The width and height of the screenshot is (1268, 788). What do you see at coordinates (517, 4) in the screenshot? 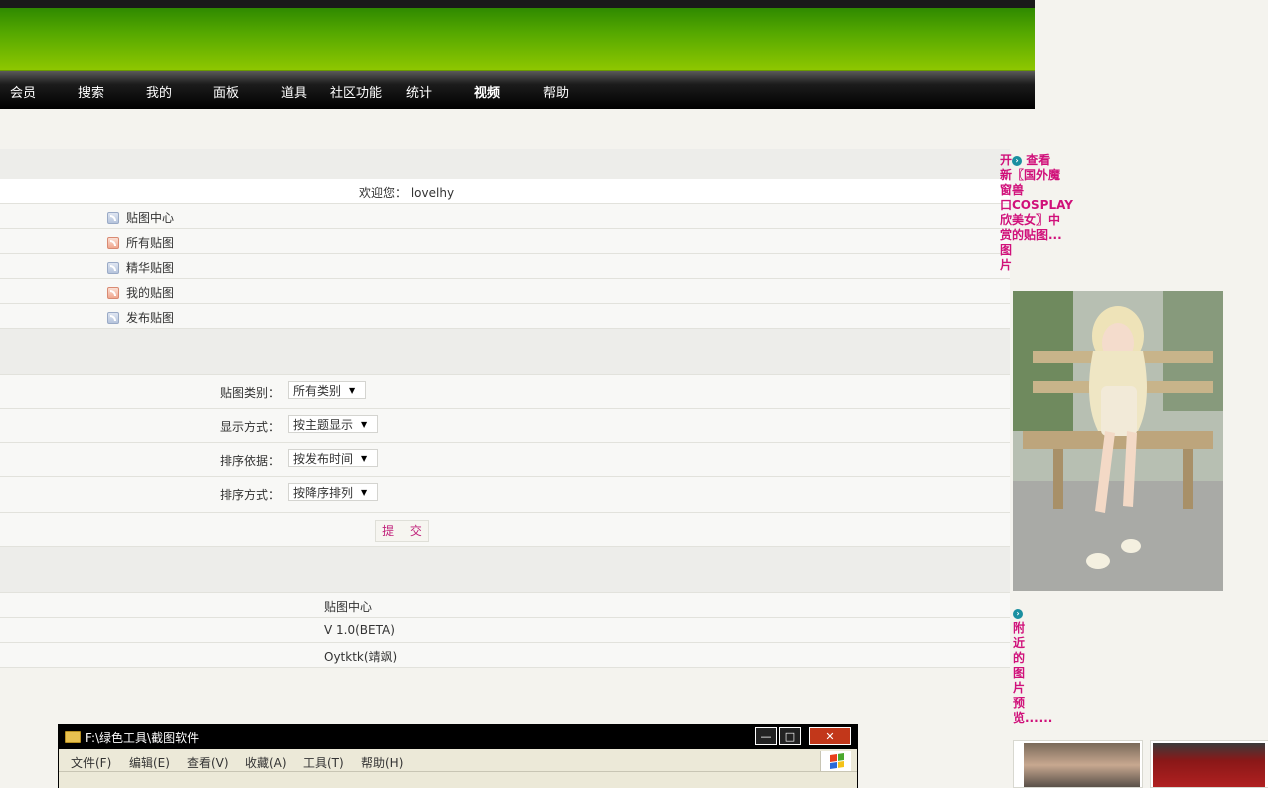
I see `header-topbar` at bounding box center [517, 4].